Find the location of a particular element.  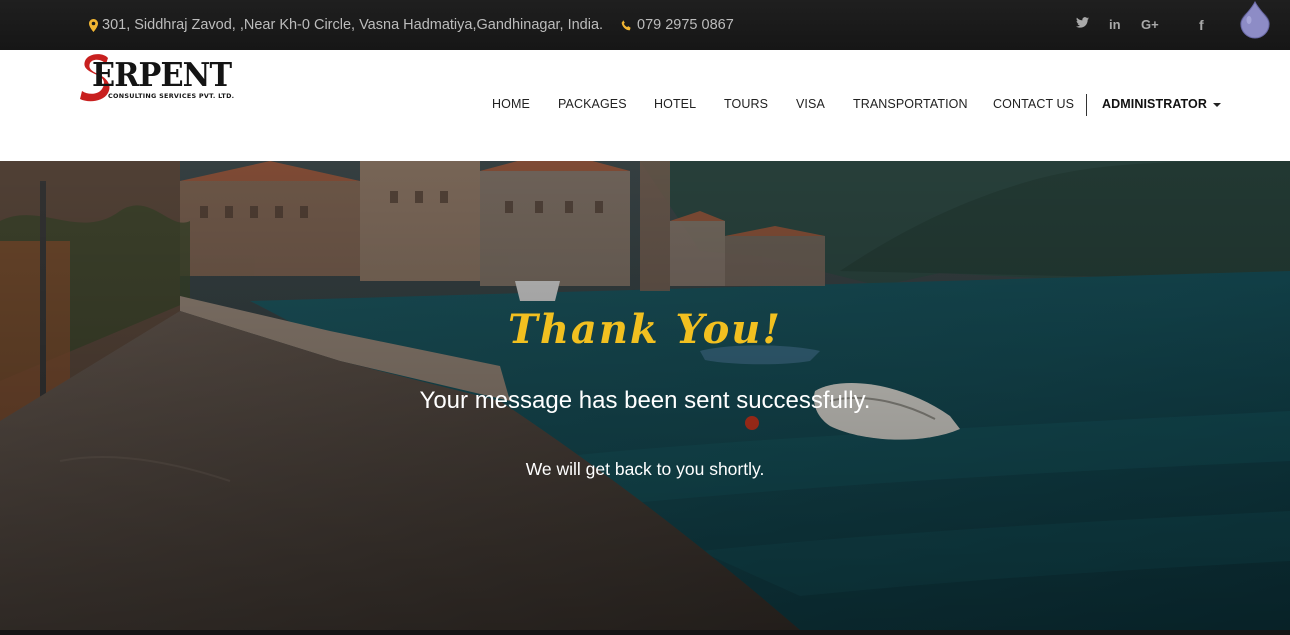

nav-home: HOME is located at coordinates (511, 104).